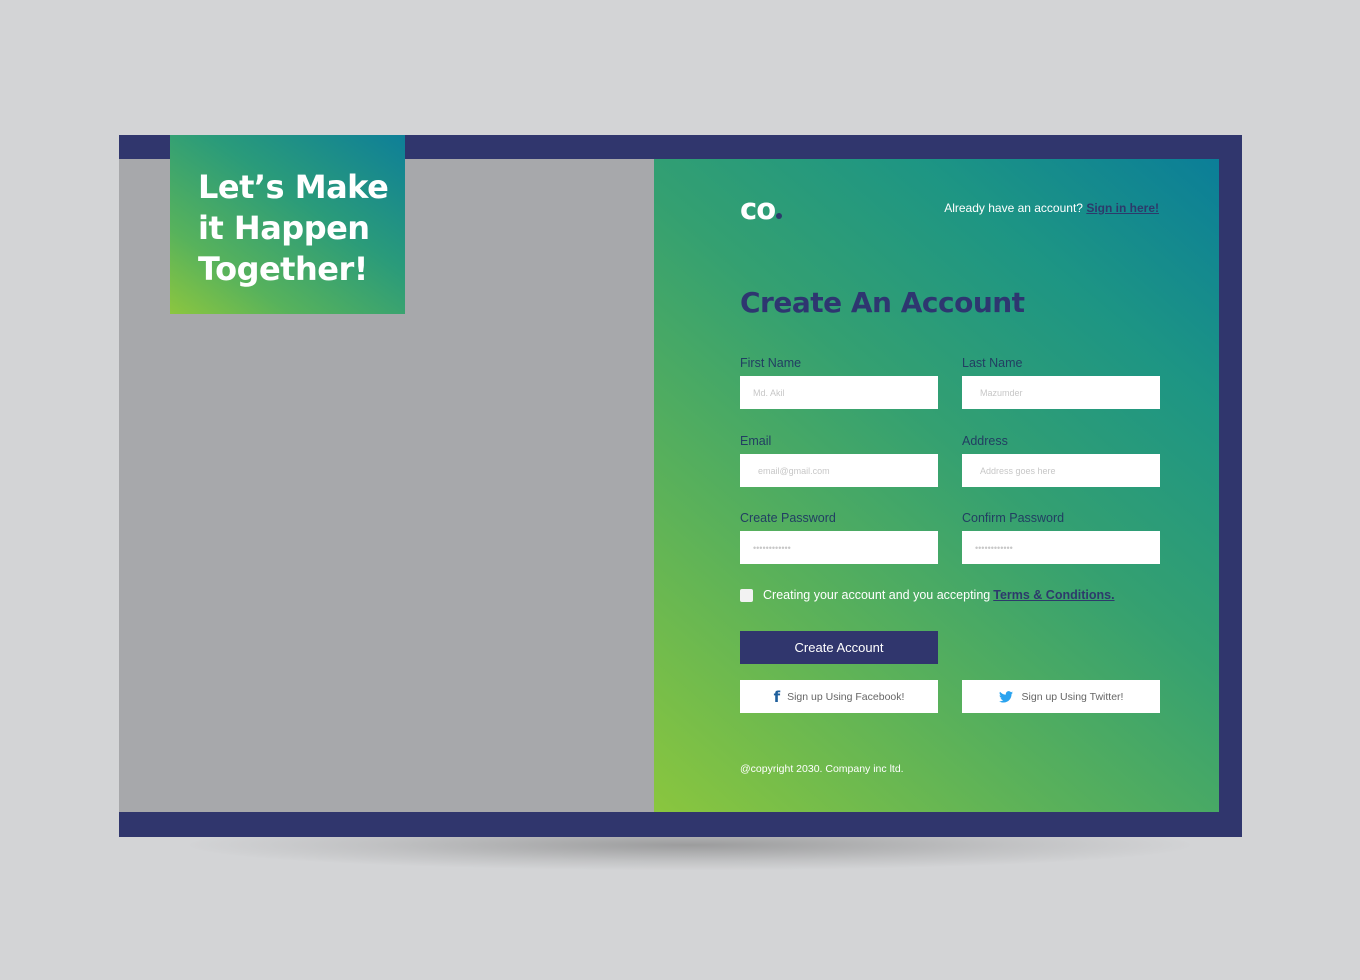 The image size is (1360, 980). I want to click on create-password-label: Create Password, so click(788, 518).